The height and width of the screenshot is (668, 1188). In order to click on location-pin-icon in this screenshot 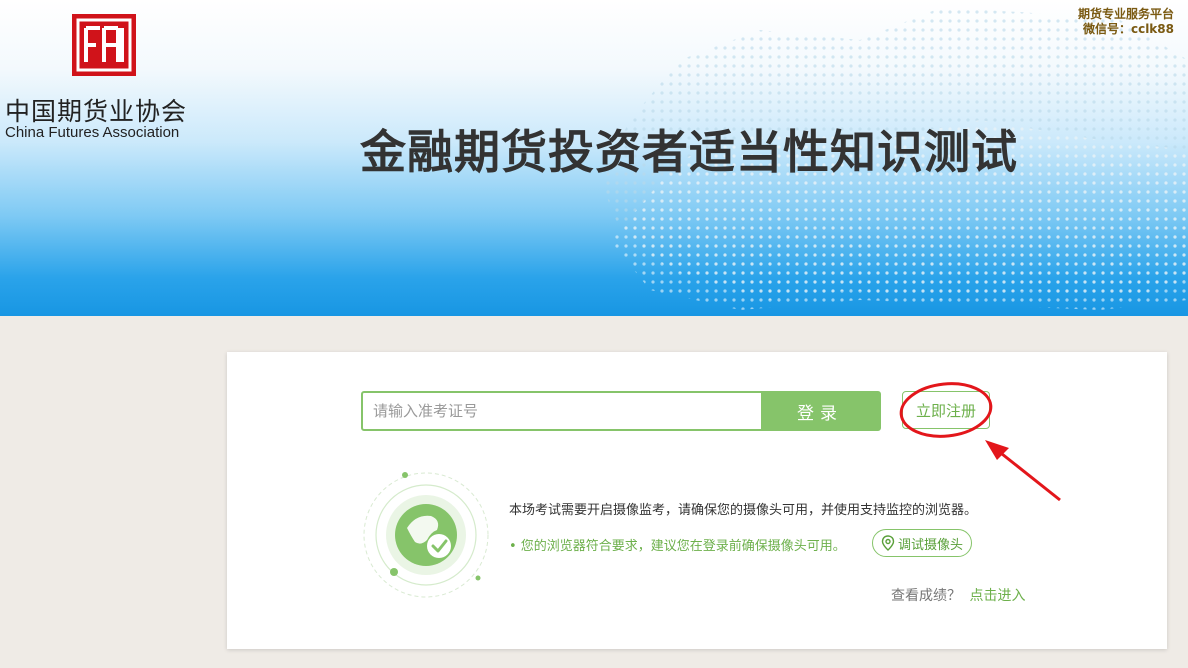, I will do `click(888, 543)`.